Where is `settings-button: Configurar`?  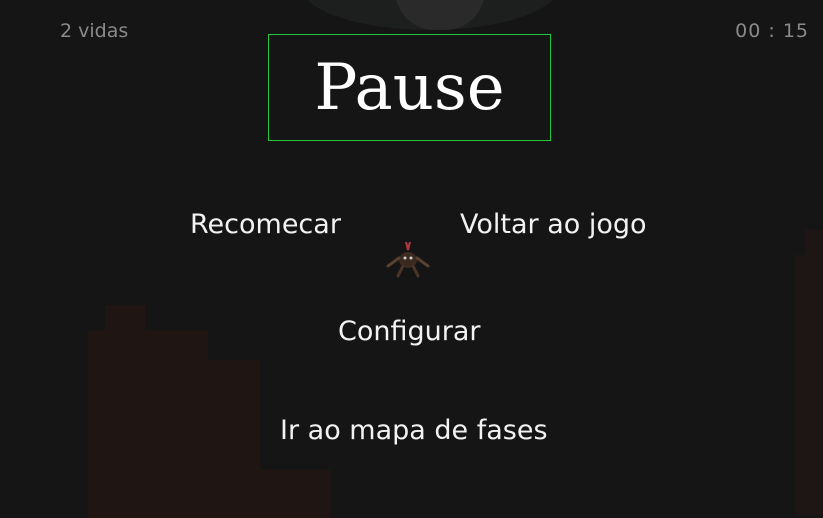 settings-button: Configurar is located at coordinates (409, 331).